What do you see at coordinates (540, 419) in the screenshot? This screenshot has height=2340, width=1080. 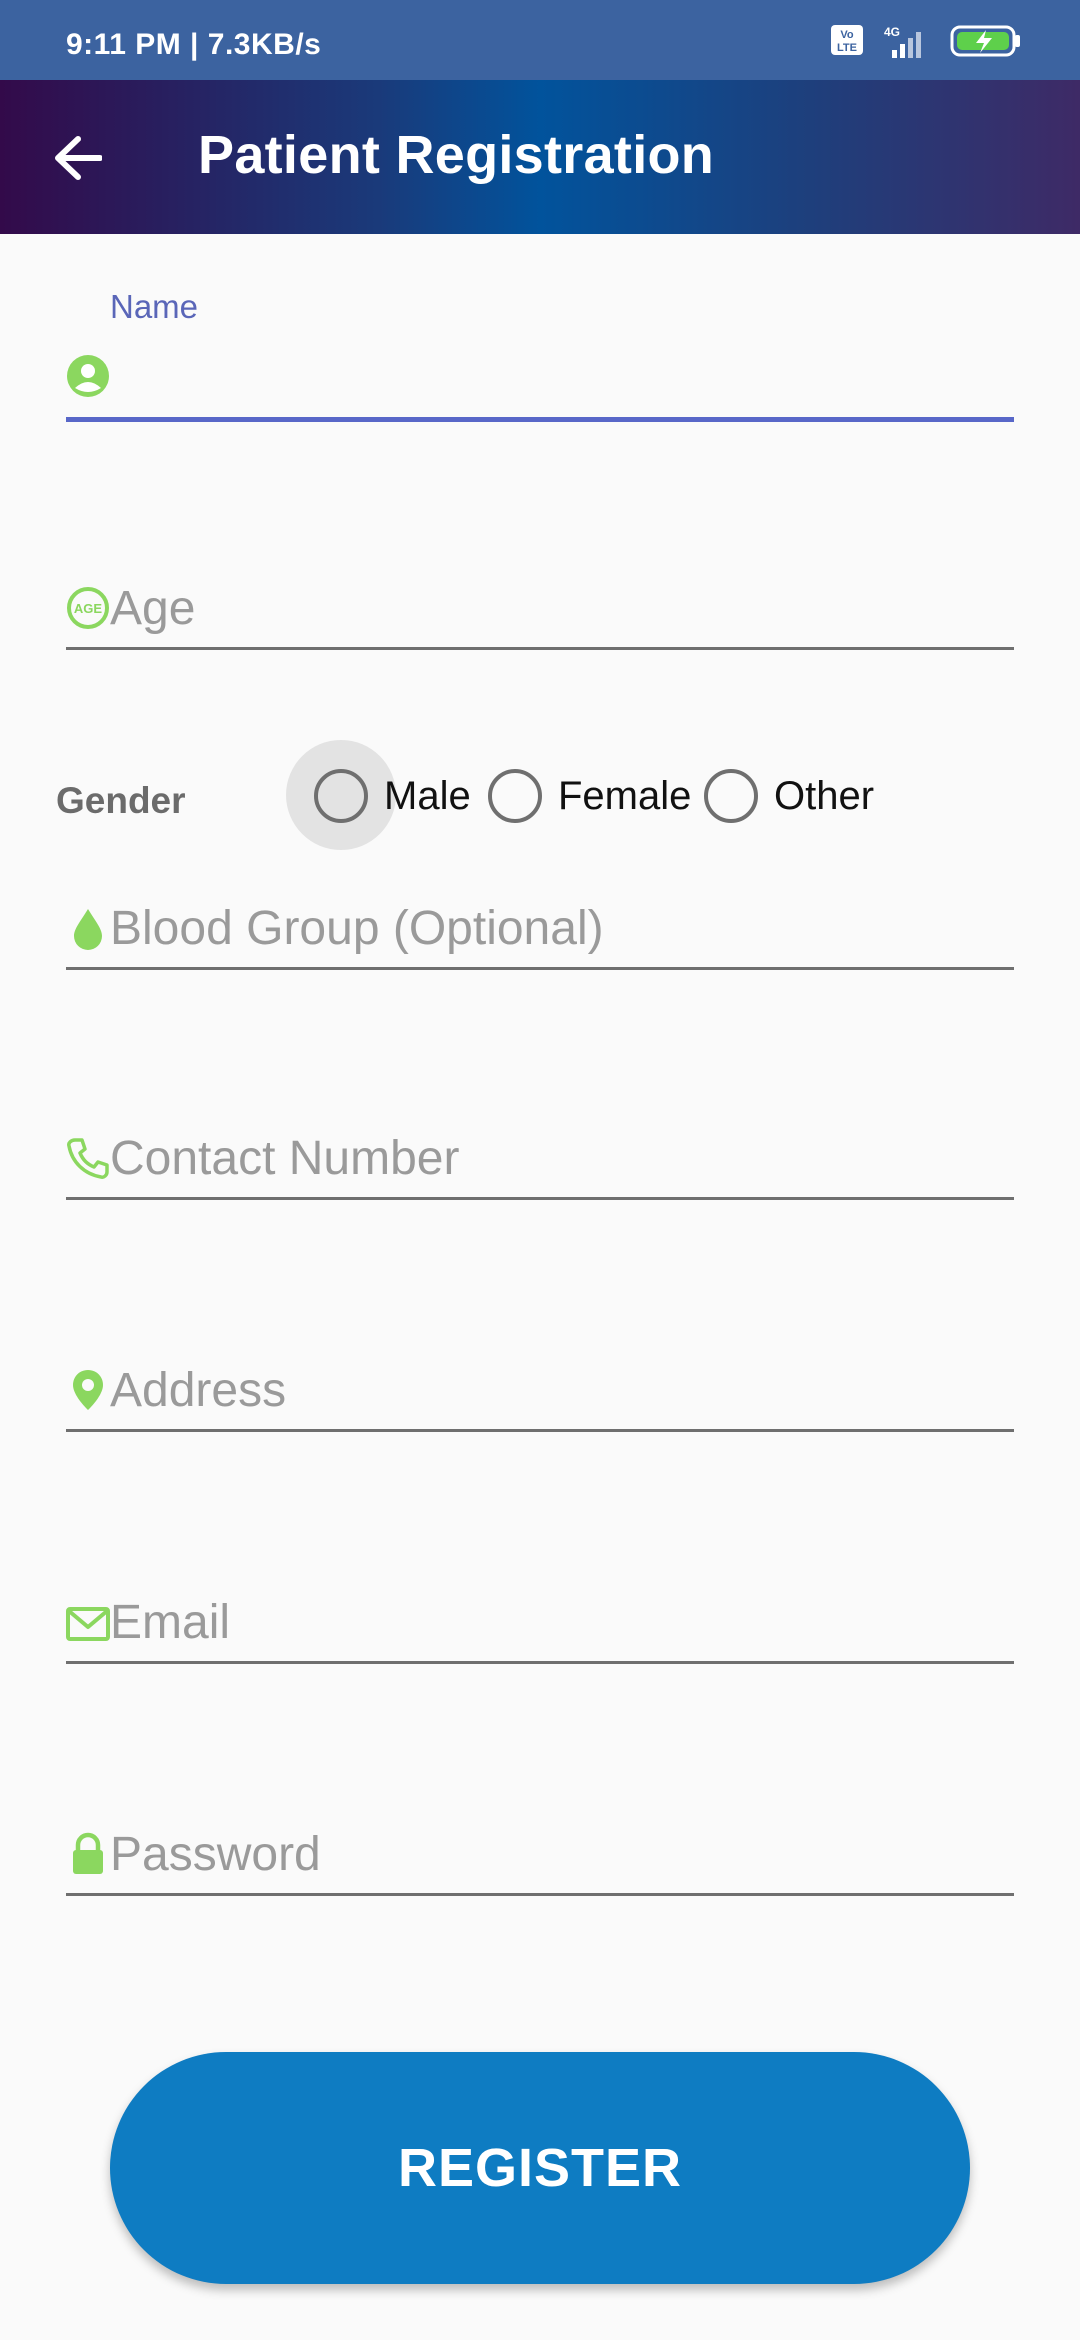 I see `name-underline` at bounding box center [540, 419].